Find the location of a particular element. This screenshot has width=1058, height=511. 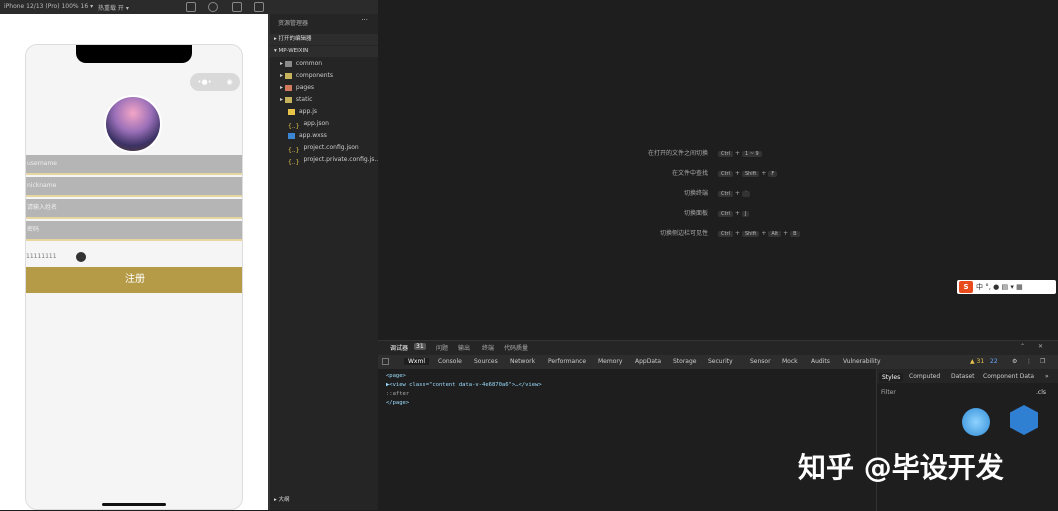

devtools-top-tabs: 调试器 31 问题 输出 终端 代码质量 ⌃ ✕ is located at coordinates (718, 347).